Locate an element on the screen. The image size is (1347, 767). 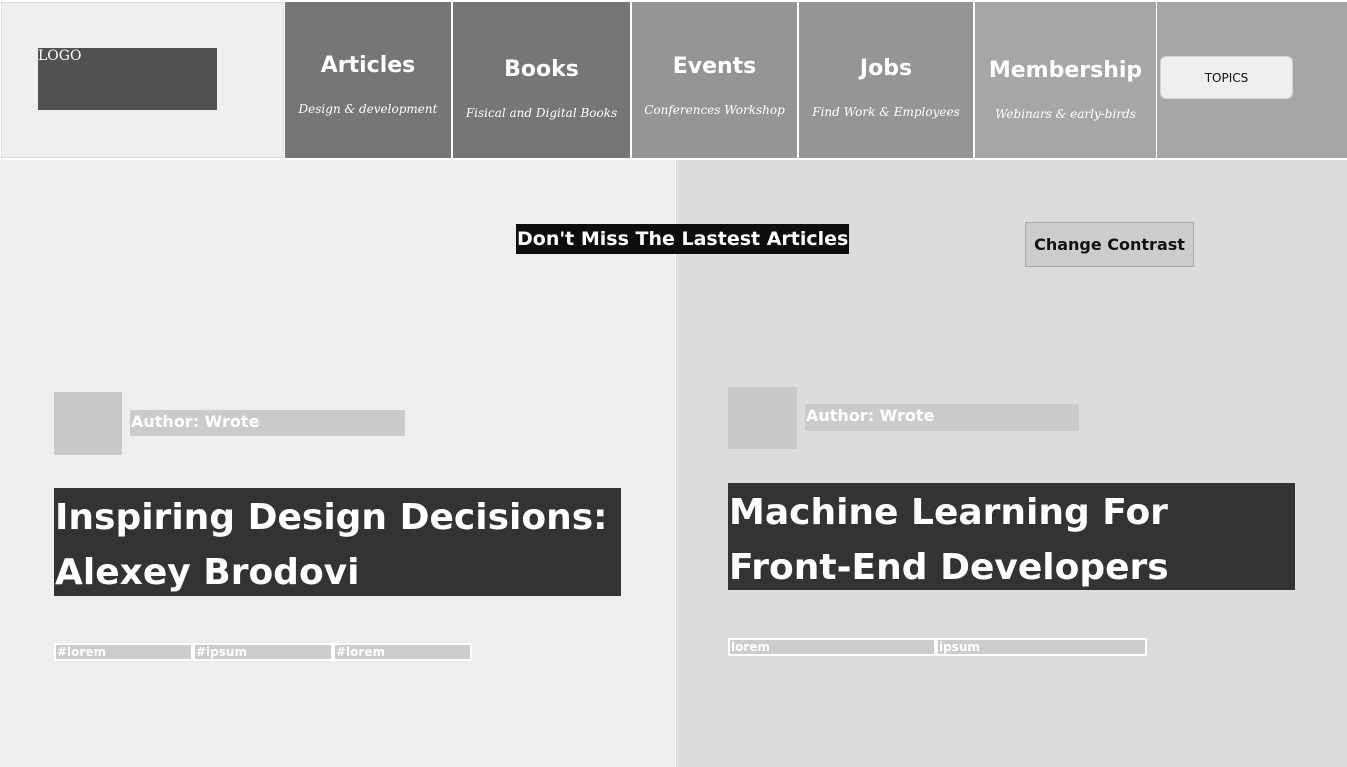
nav-item-membership: Membership Webinars & early-birds is located at coordinates (1065, 80).